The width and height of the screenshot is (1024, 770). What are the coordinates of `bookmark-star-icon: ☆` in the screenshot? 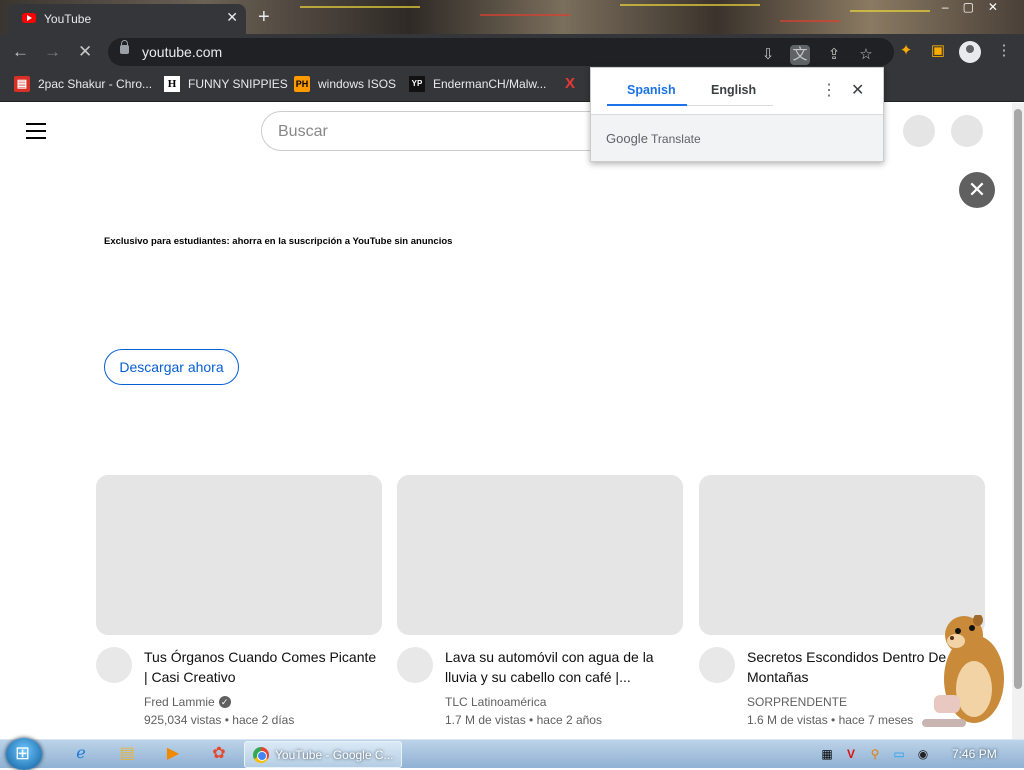 It's located at (866, 55).